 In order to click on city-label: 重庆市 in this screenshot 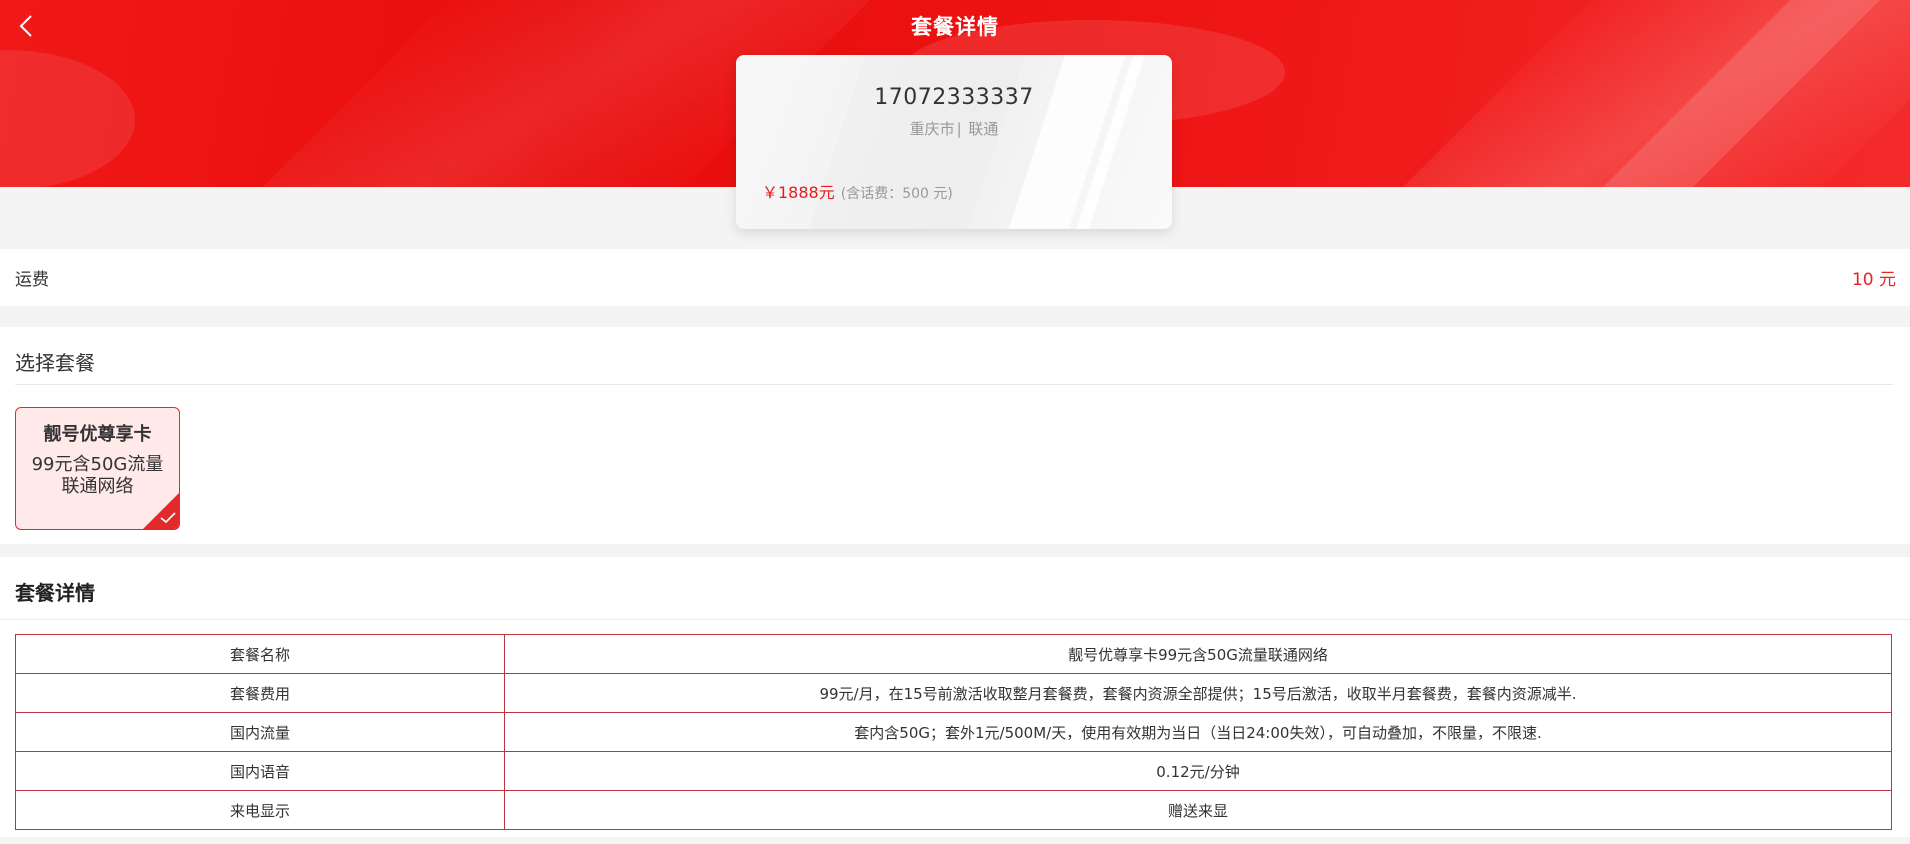, I will do `click(932, 129)`.